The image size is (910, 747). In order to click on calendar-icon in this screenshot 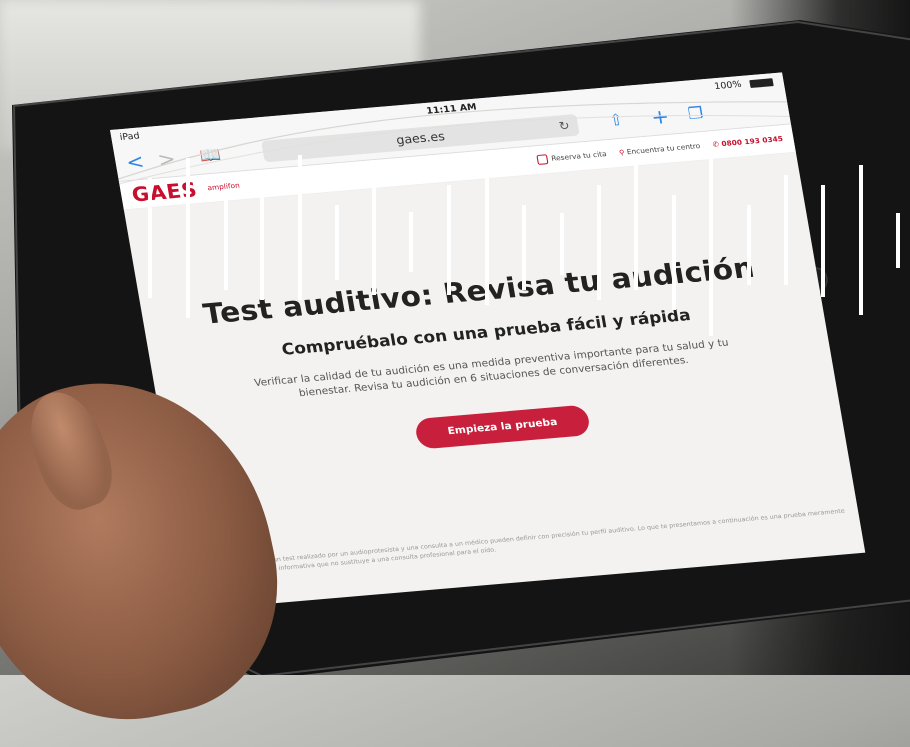, I will do `click(543, 159)`.